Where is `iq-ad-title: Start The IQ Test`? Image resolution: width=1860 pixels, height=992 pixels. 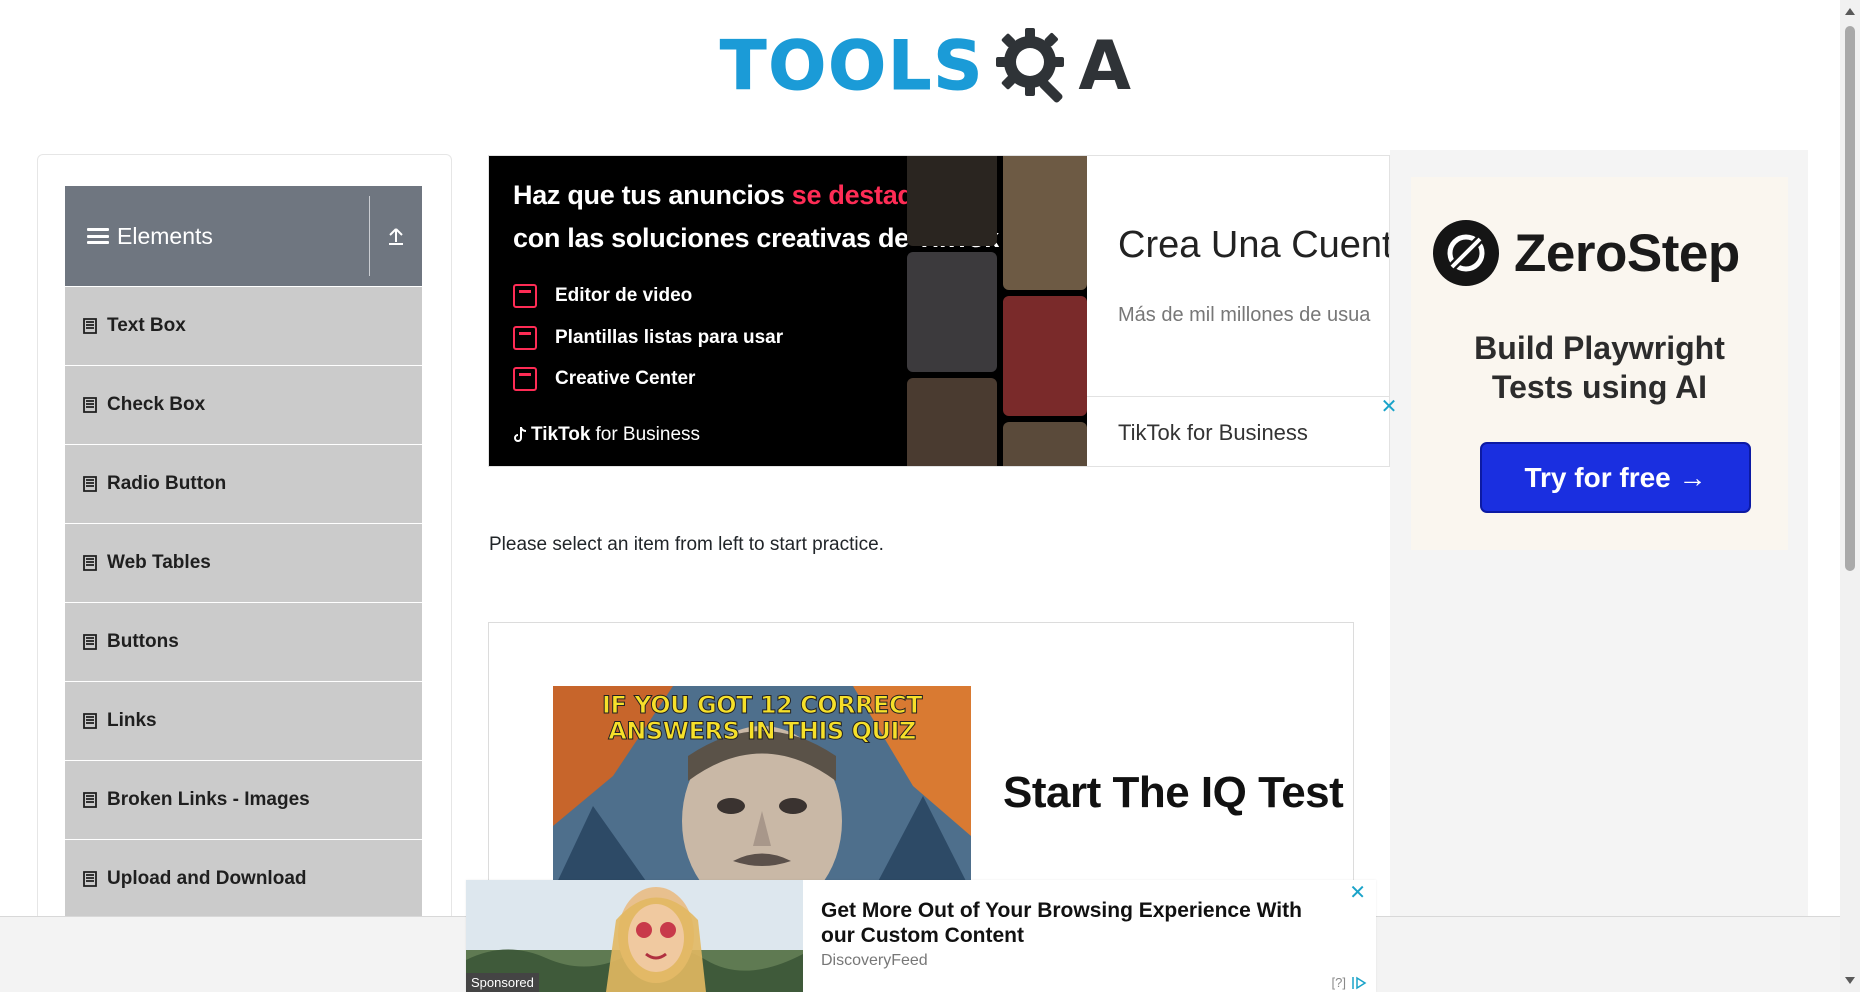
iq-ad-title: Start The IQ Test is located at coordinates (1173, 792).